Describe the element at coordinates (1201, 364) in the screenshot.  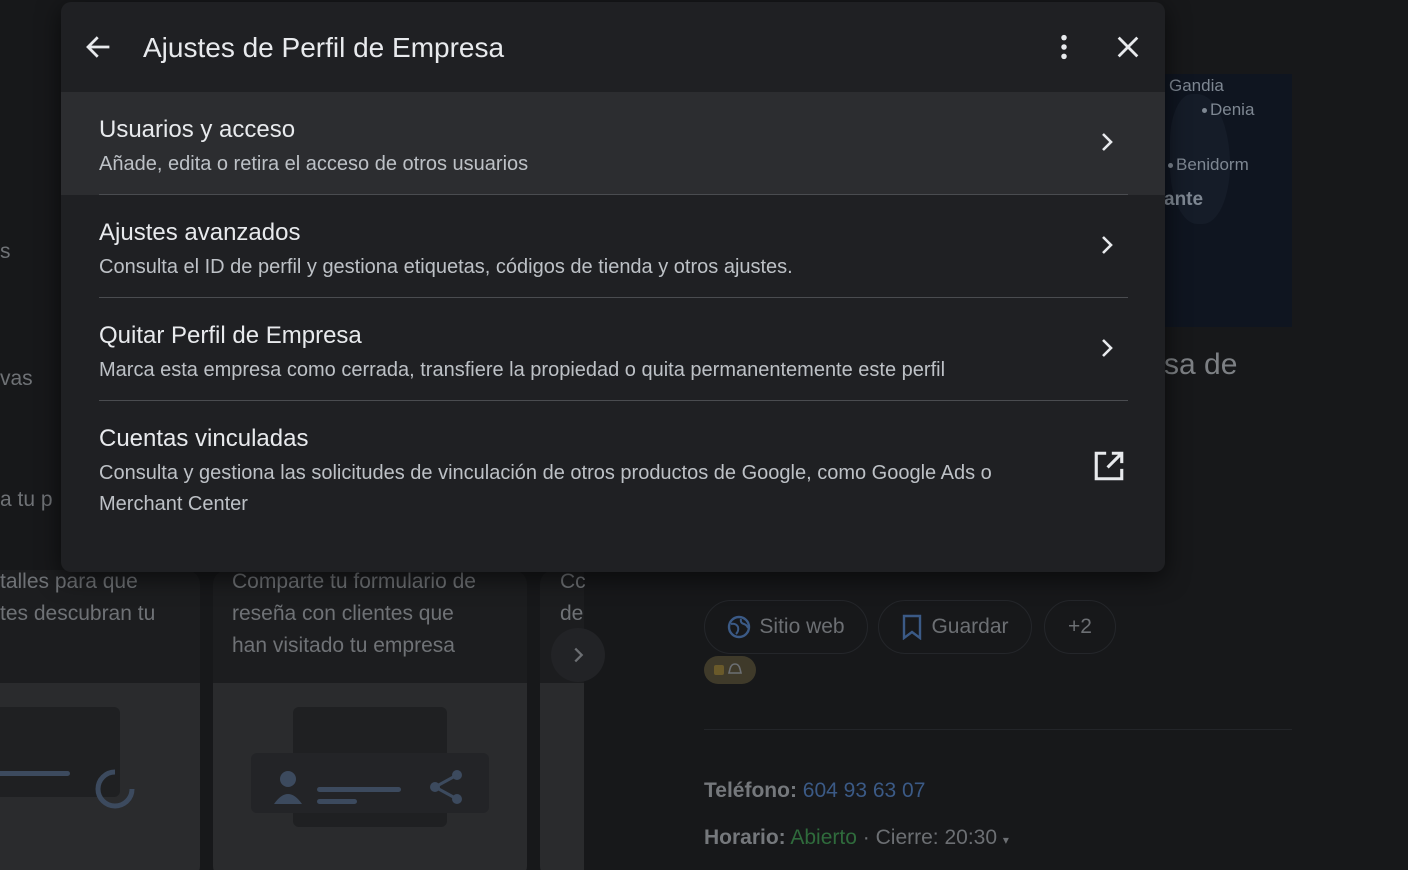
I see `business-name-fragment: sa de` at that location.